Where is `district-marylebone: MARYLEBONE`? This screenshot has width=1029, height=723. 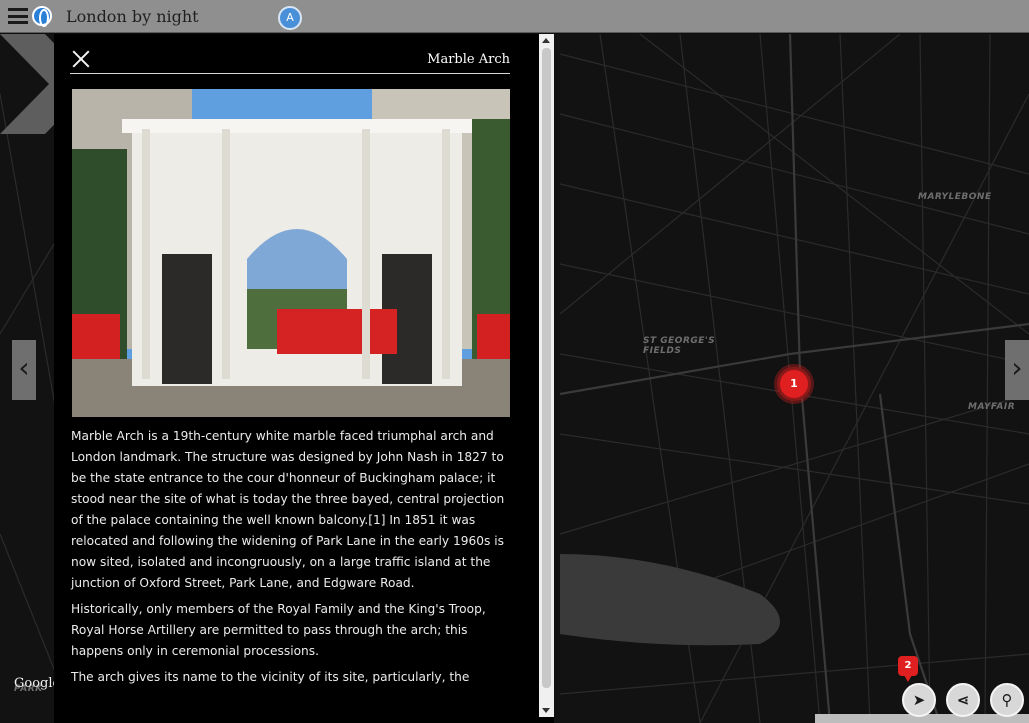 district-marylebone: MARYLEBONE is located at coordinates (955, 197).